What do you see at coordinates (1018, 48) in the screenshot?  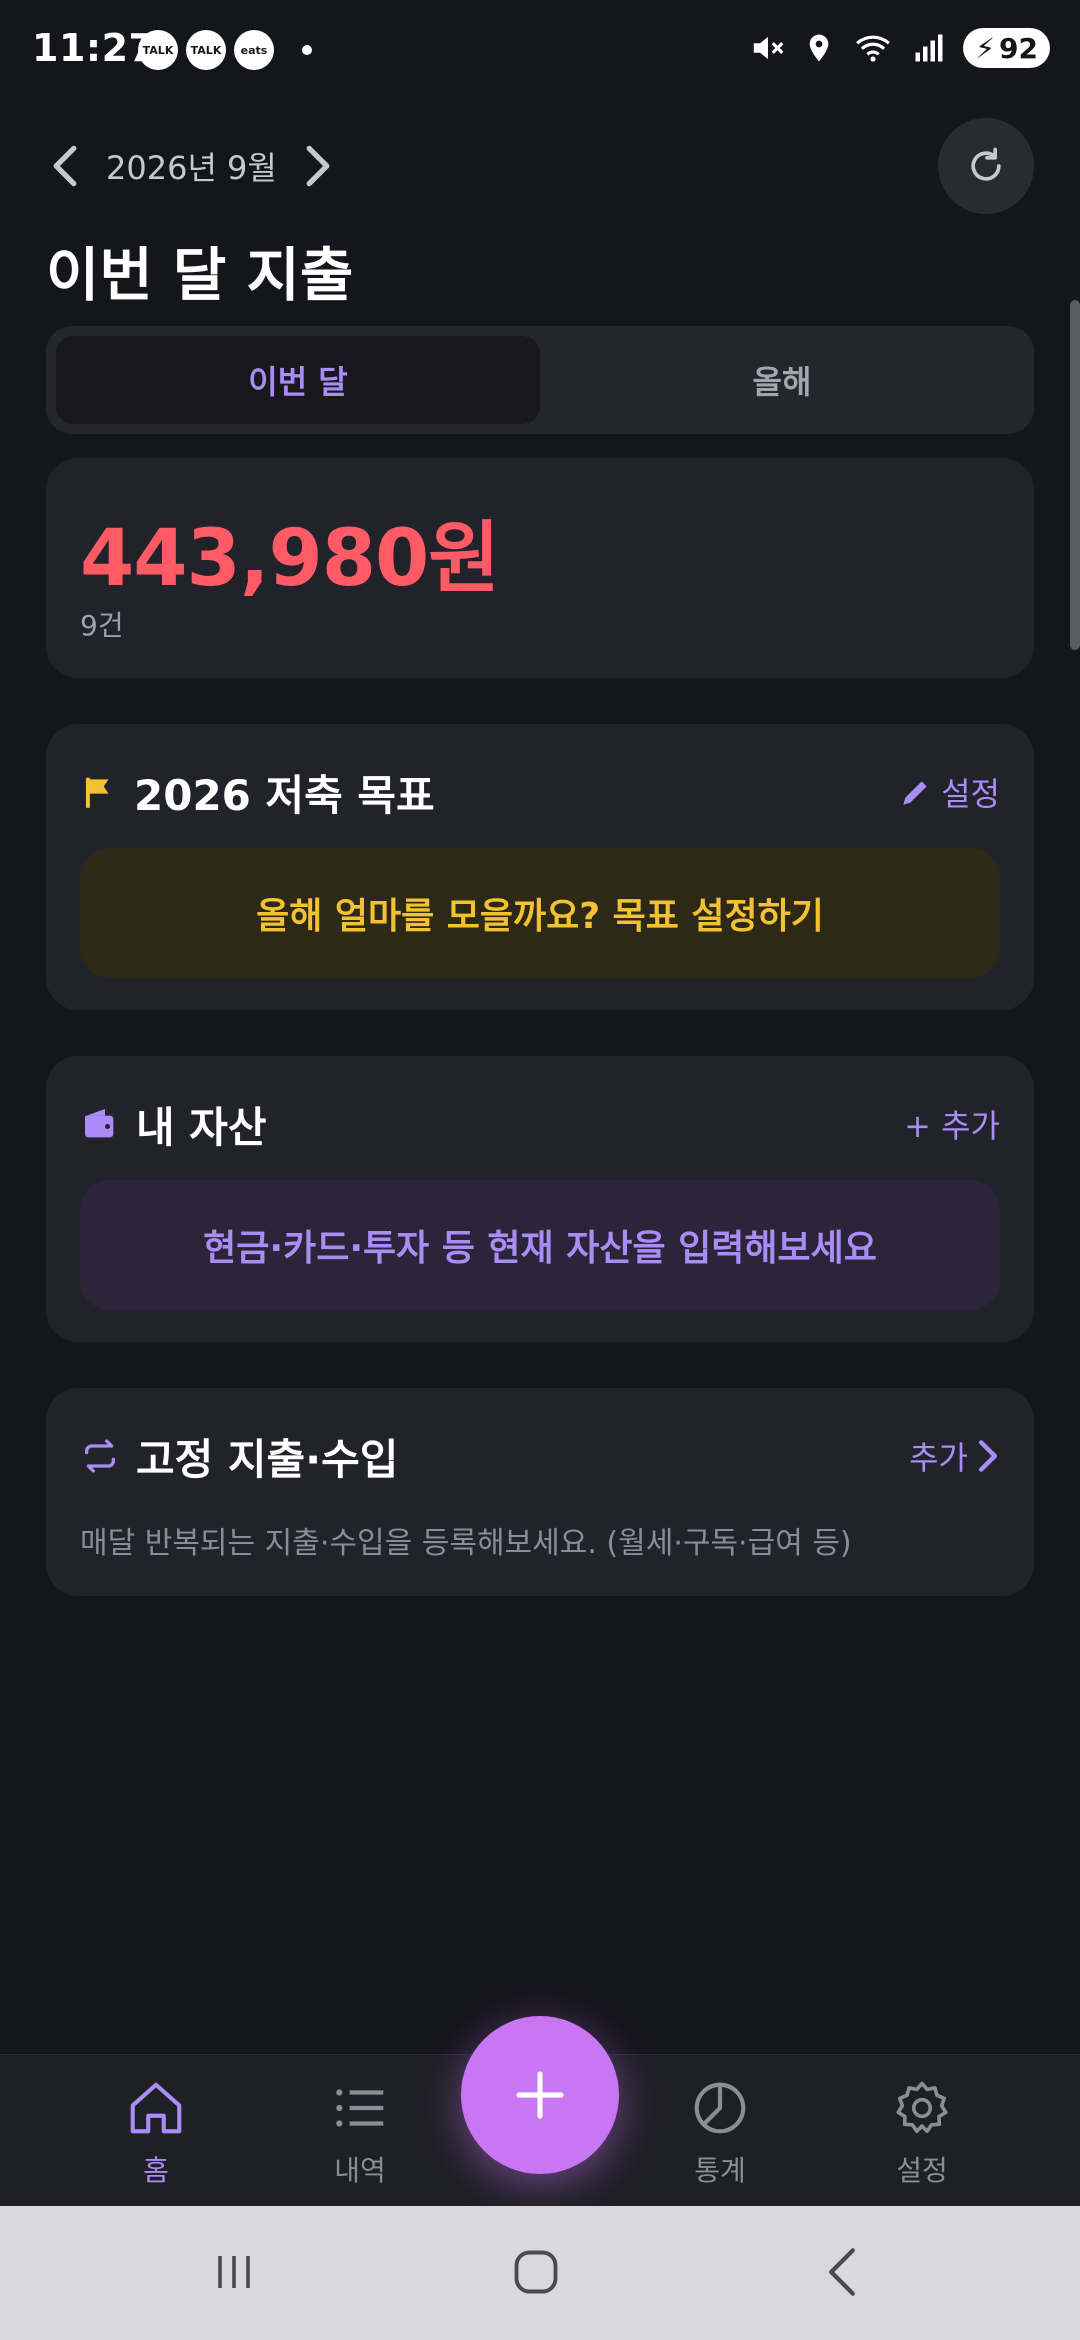 I see `battery-level: 92` at bounding box center [1018, 48].